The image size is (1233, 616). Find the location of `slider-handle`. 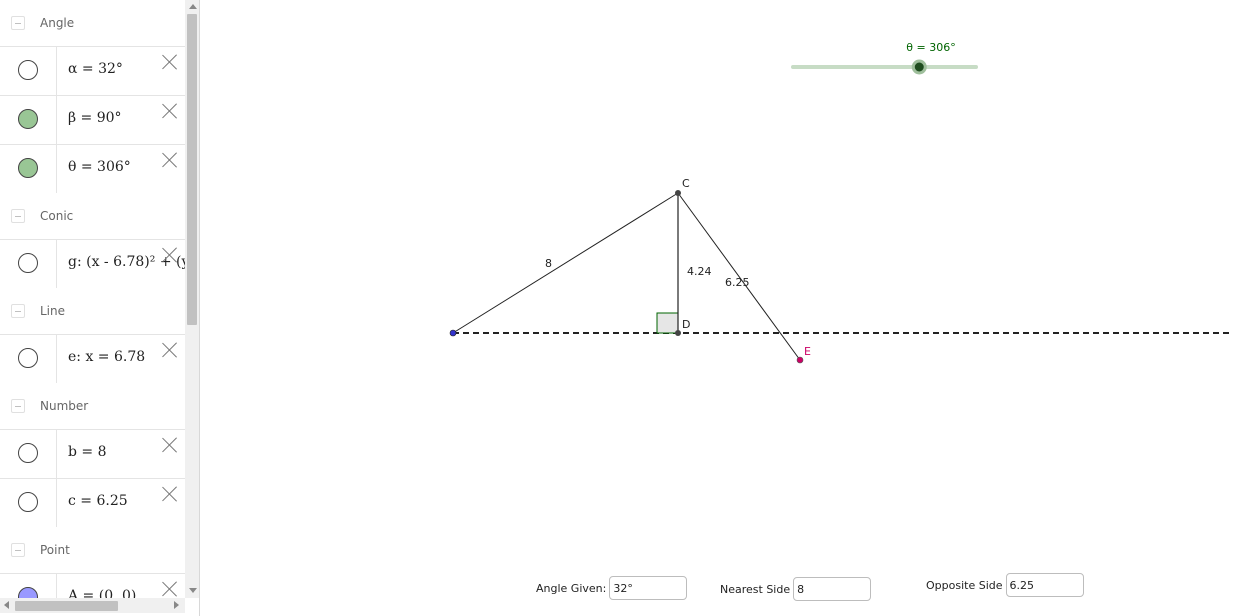

slider-handle is located at coordinates (919, 67).